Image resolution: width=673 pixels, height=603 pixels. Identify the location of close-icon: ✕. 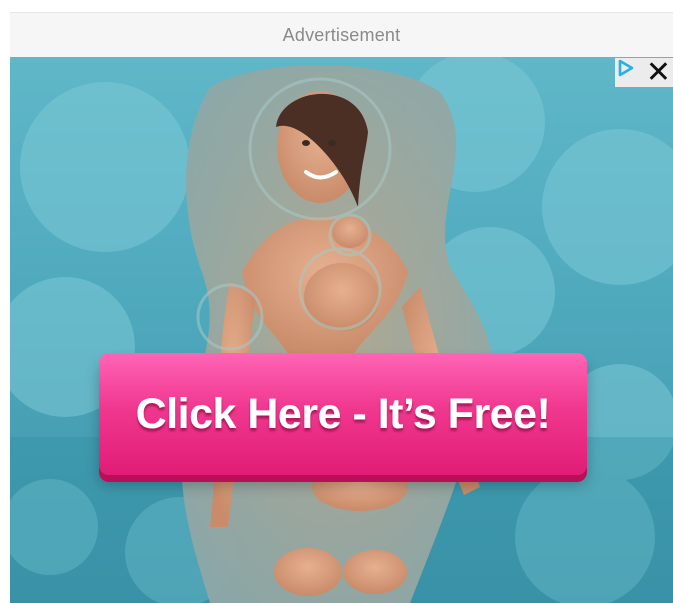
(658, 72).